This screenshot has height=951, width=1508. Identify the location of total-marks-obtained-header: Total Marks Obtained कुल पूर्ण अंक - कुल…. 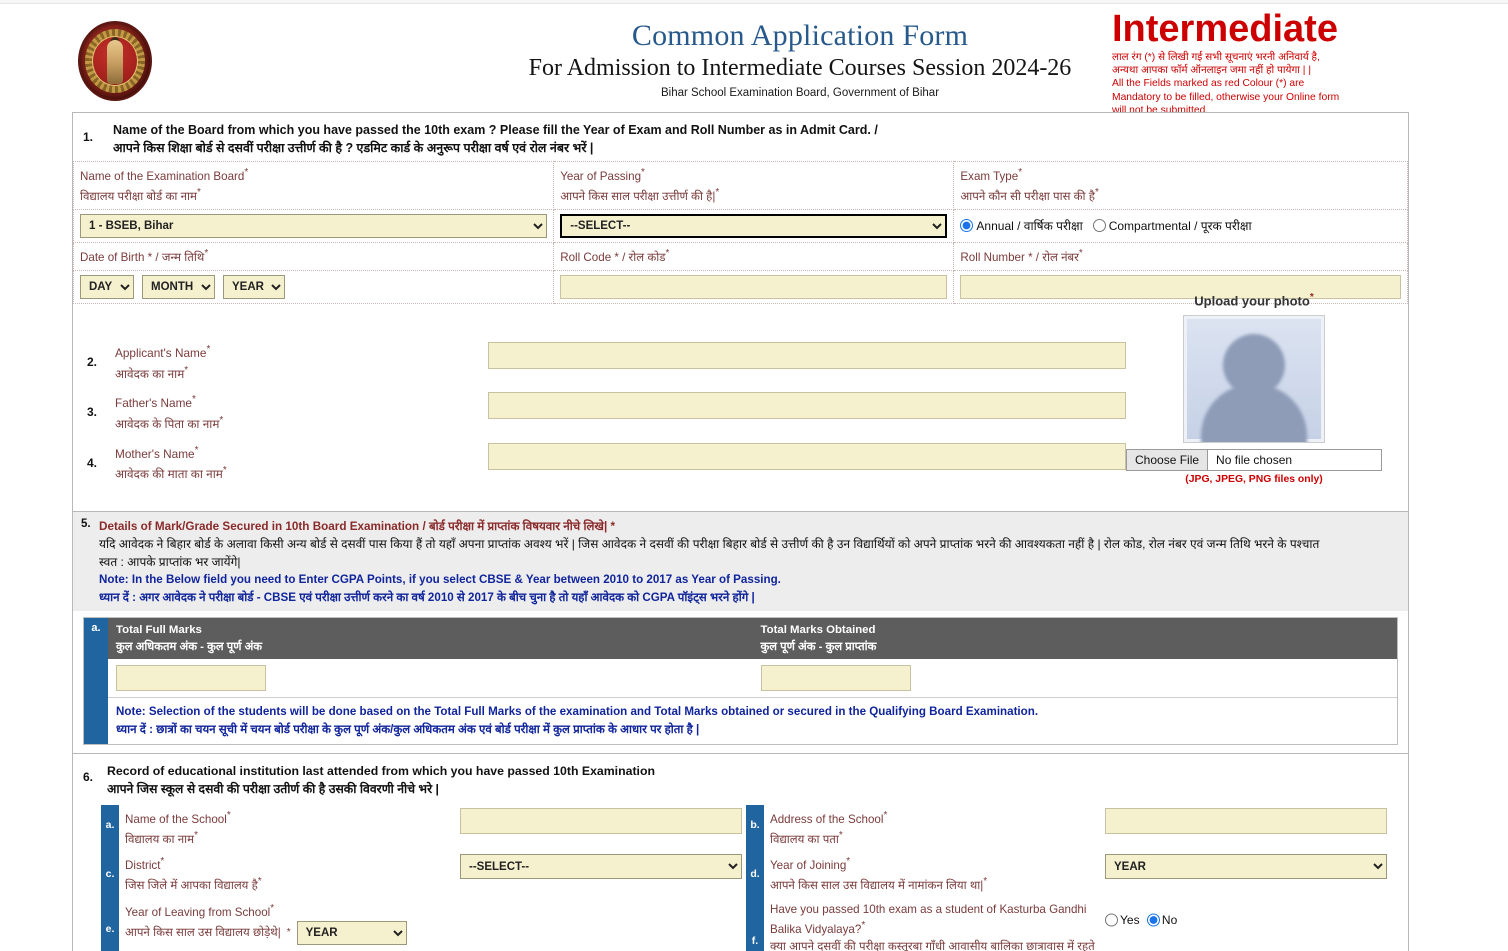
(1075, 638).